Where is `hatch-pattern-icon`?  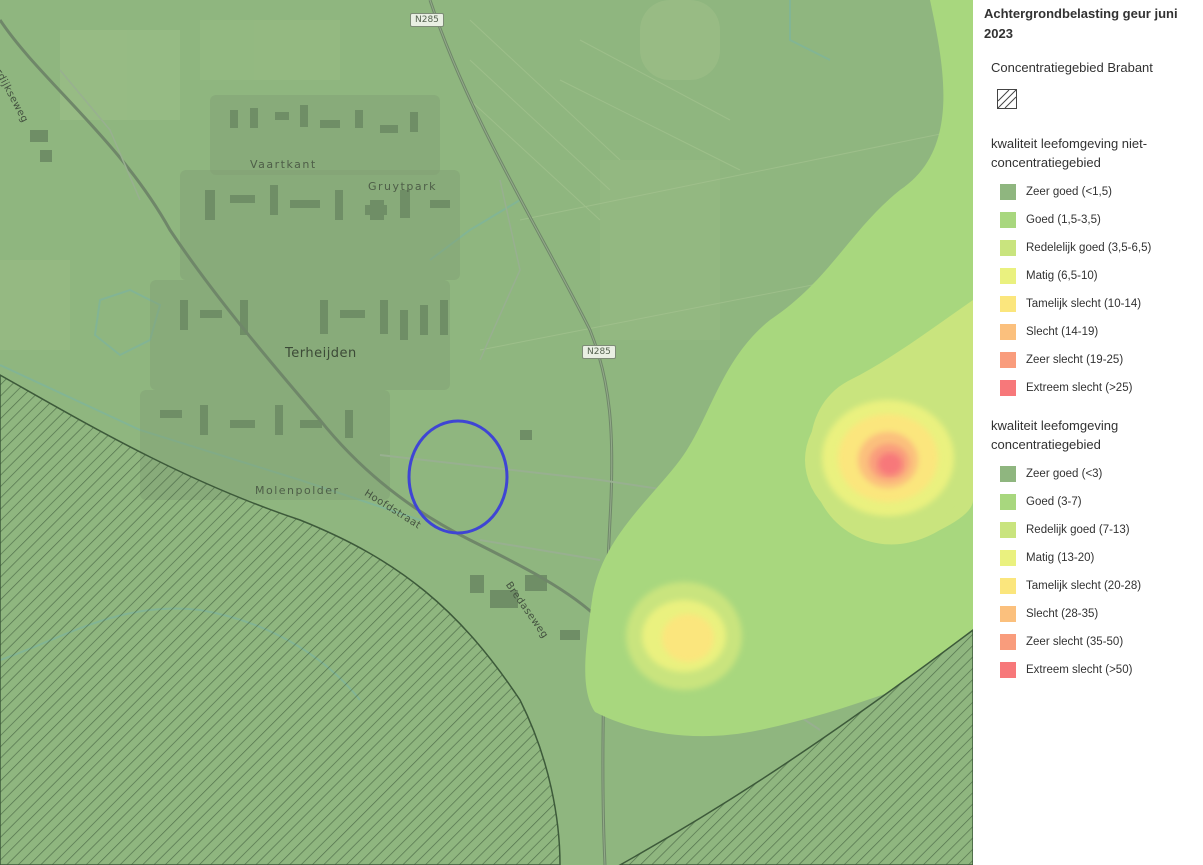 hatch-pattern-icon is located at coordinates (1007, 99).